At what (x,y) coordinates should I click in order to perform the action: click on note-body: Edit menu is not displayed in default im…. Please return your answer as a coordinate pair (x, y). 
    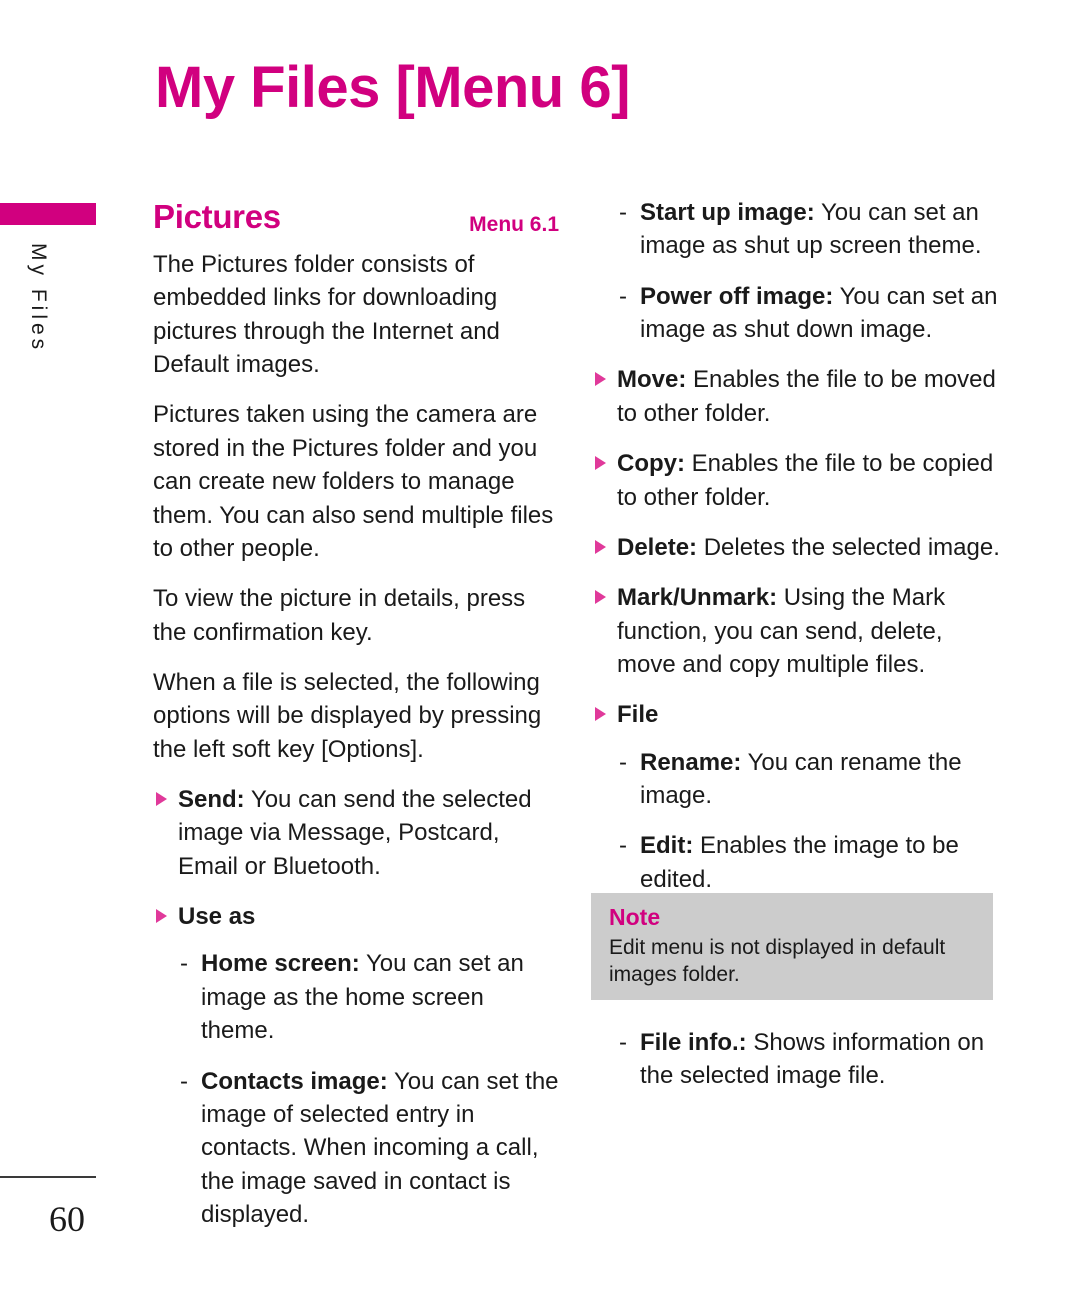
    Looking at the image, I should click on (777, 960).